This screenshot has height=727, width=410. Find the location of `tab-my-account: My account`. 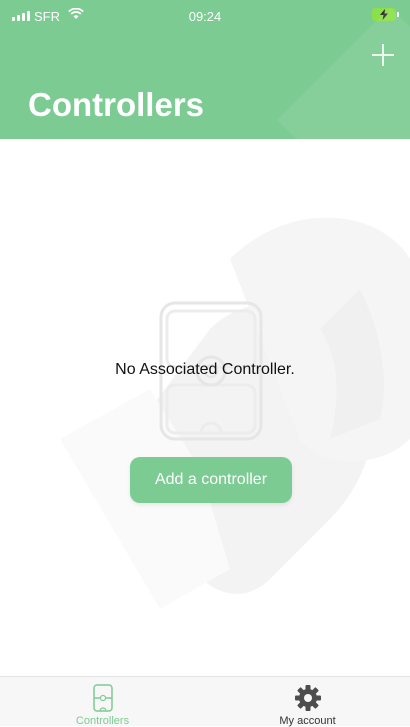

tab-my-account: My account is located at coordinates (307, 702).